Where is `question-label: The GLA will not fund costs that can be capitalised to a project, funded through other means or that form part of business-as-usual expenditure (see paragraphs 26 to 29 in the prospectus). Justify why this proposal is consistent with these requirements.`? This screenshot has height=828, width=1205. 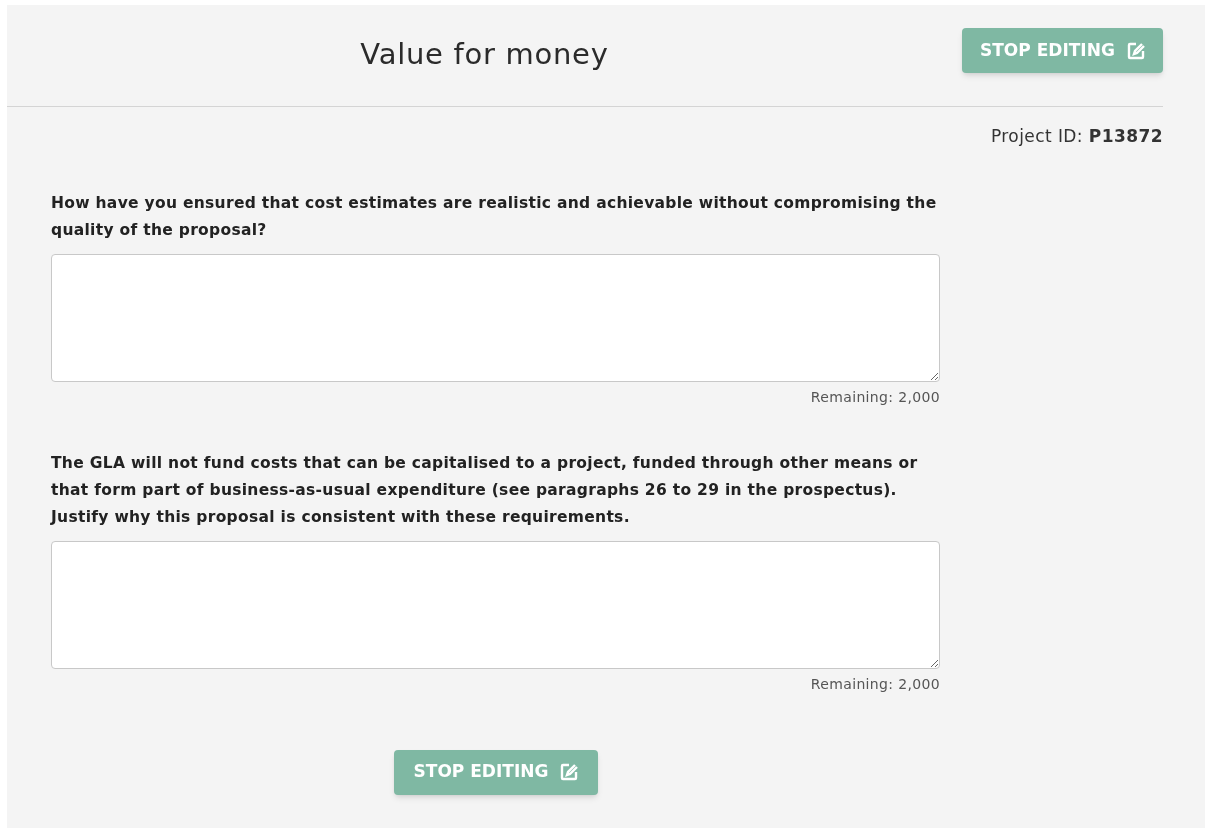
question-label: The GLA will not fund costs that can be capitalised to a project, funded through other means or that form part of business-as-usual expenditure (see paragraphs 26 to 29 in the prospectus). Justify why this proposal is consistent with these requirements. is located at coordinates (485, 490).